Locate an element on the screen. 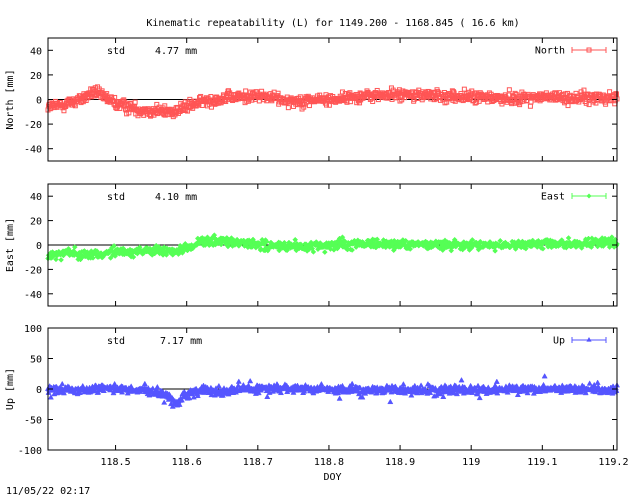 This screenshot has width=640, height=501. y-tick-label: 100 is located at coordinates (33, 329).